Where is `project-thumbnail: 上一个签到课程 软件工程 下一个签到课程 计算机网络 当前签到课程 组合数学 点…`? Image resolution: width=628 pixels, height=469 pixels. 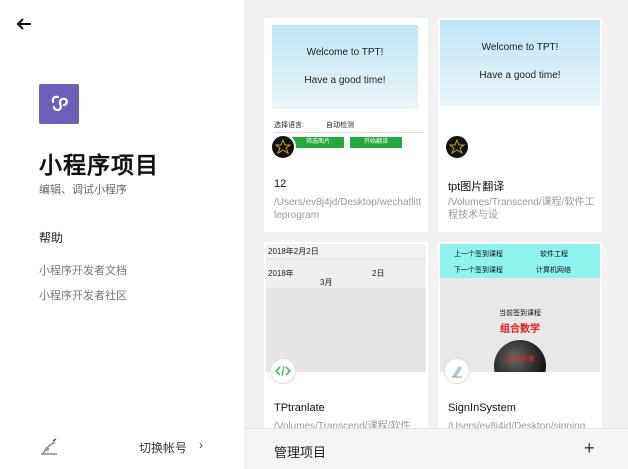
project-thumbnail: 上一个签到课程 软件工程 下一个签到课程 计算机网络 当前签到课程 组合数学 点… is located at coordinates (520, 308).